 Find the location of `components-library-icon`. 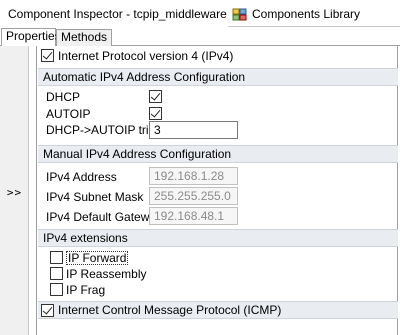

components-library-icon is located at coordinates (239, 14).